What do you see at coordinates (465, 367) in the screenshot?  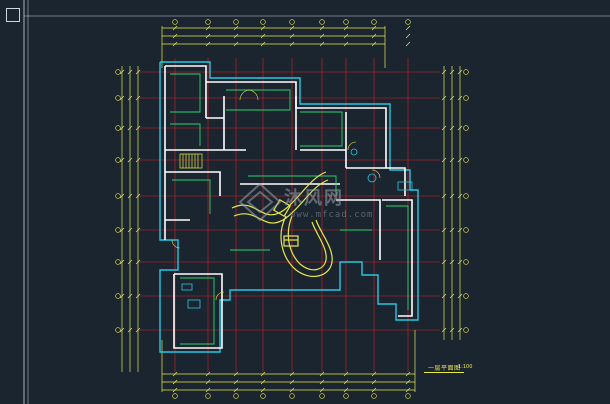 I see `drawing-scale: 1:100` at bounding box center [465, 367].